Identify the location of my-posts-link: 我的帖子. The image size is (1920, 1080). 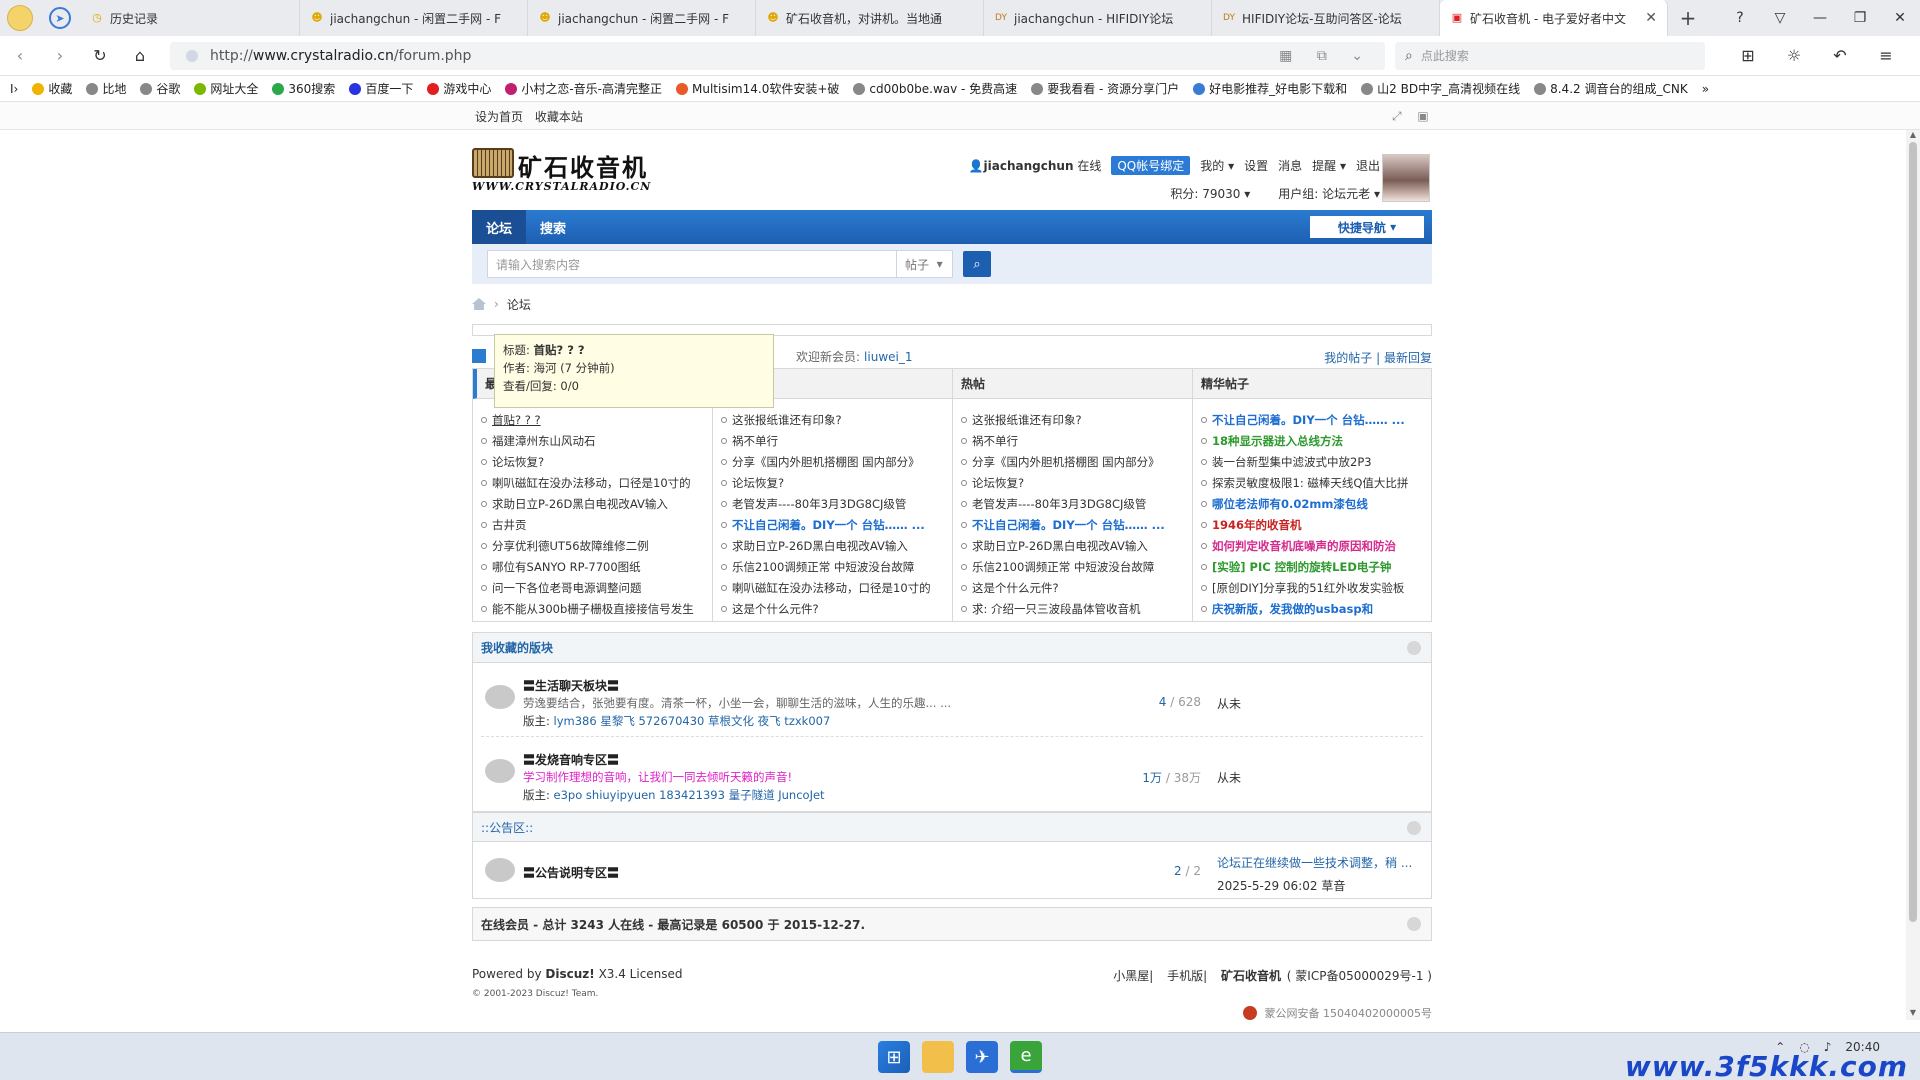
(1348, 358).